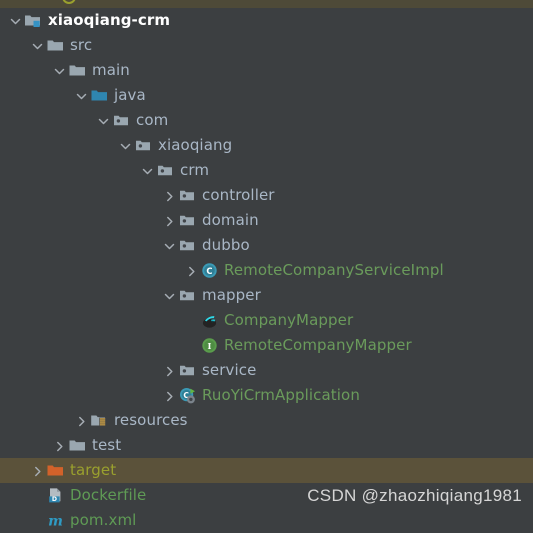 The width and height of the screenshot is (533, 533). What do you see at coordinates (318, 345) in the screenshot?
I see `tree-row-label: RemoteCompanyMapper` at bounding box center [318, 345].